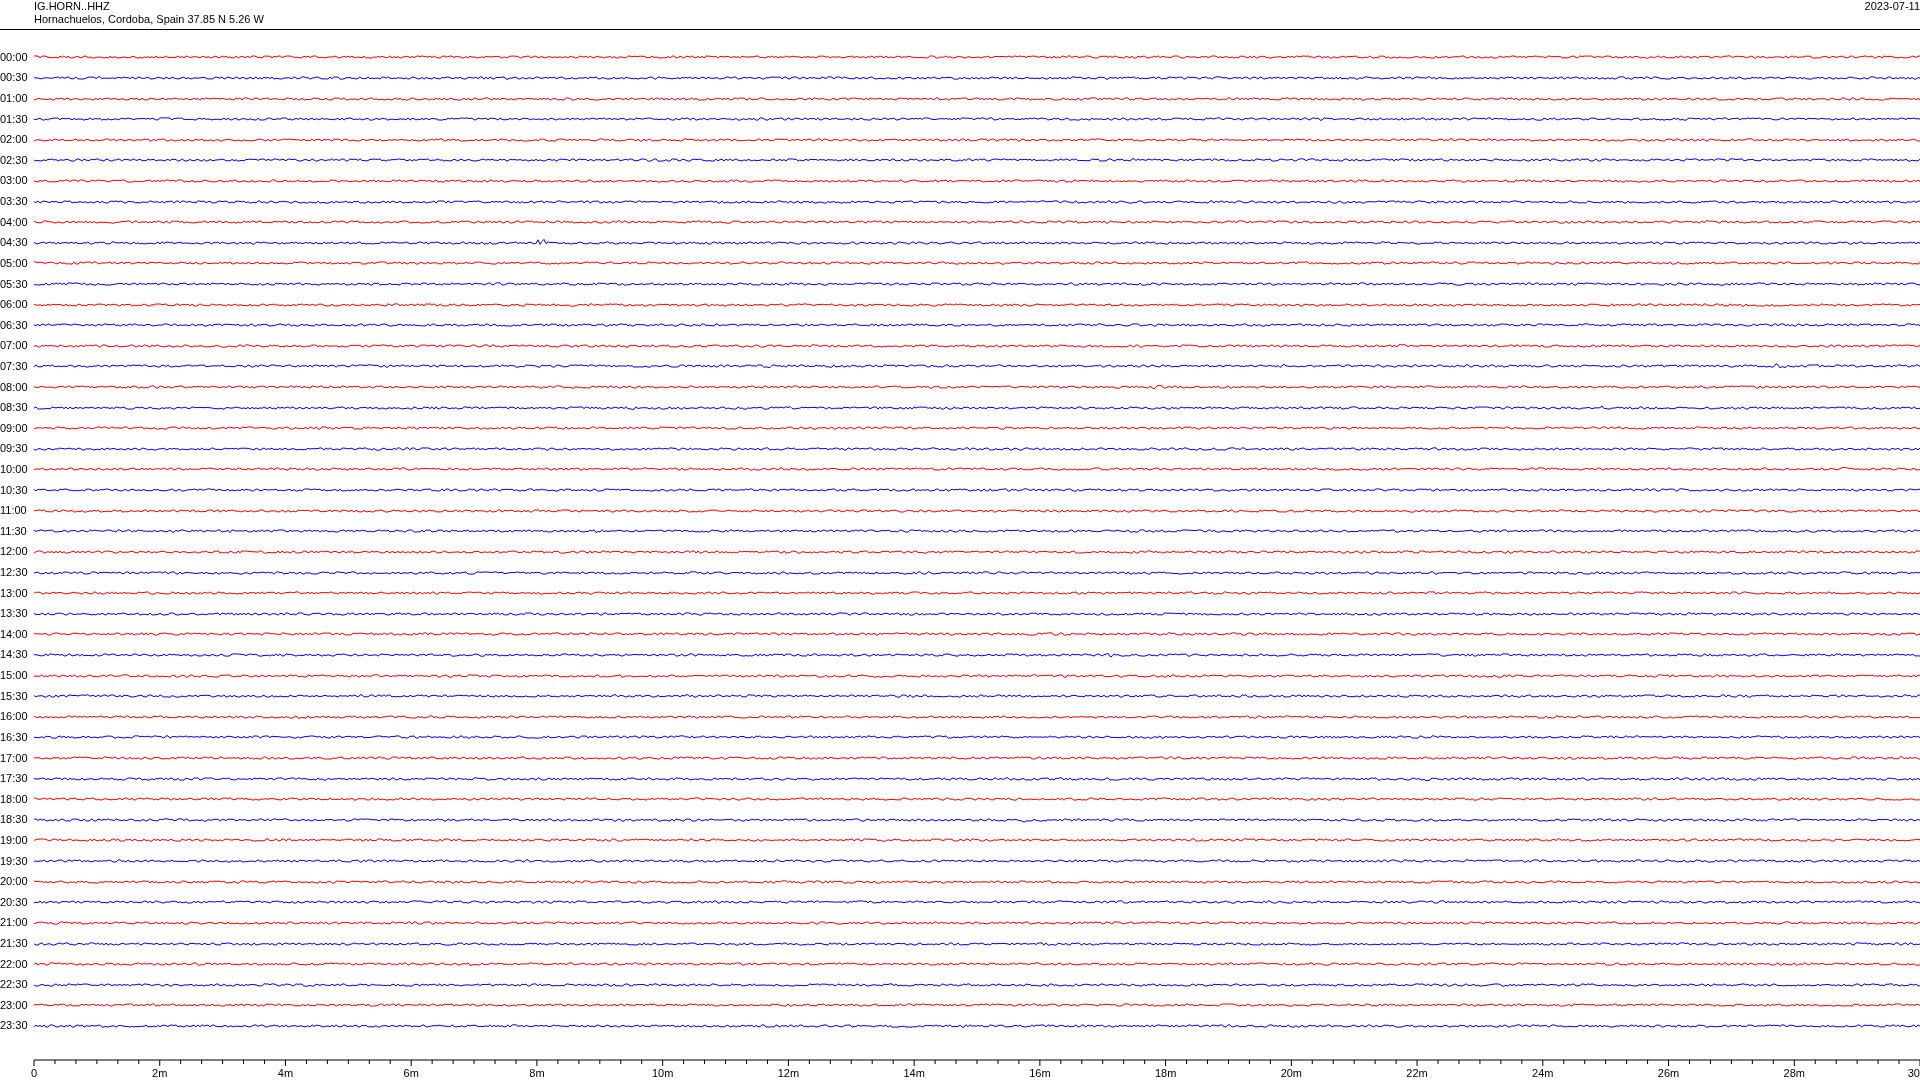 Image resolution: width=1920 pixels, height=1080 pixels. What do you see at coordinates (1417, 1073) in the screenshot?
I see `axis-label: 22m` at bounding box center [1417, 1073].